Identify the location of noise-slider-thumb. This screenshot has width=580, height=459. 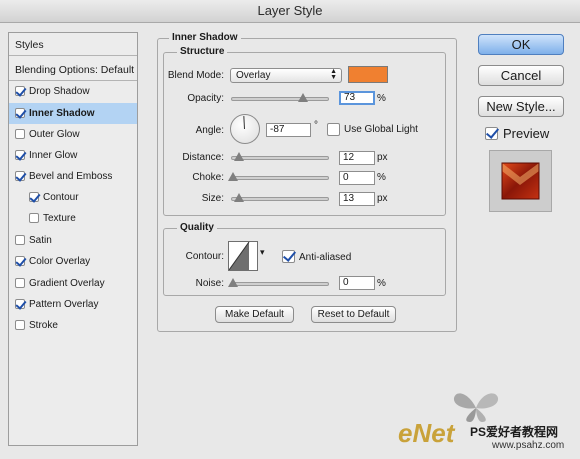
(233, 282).